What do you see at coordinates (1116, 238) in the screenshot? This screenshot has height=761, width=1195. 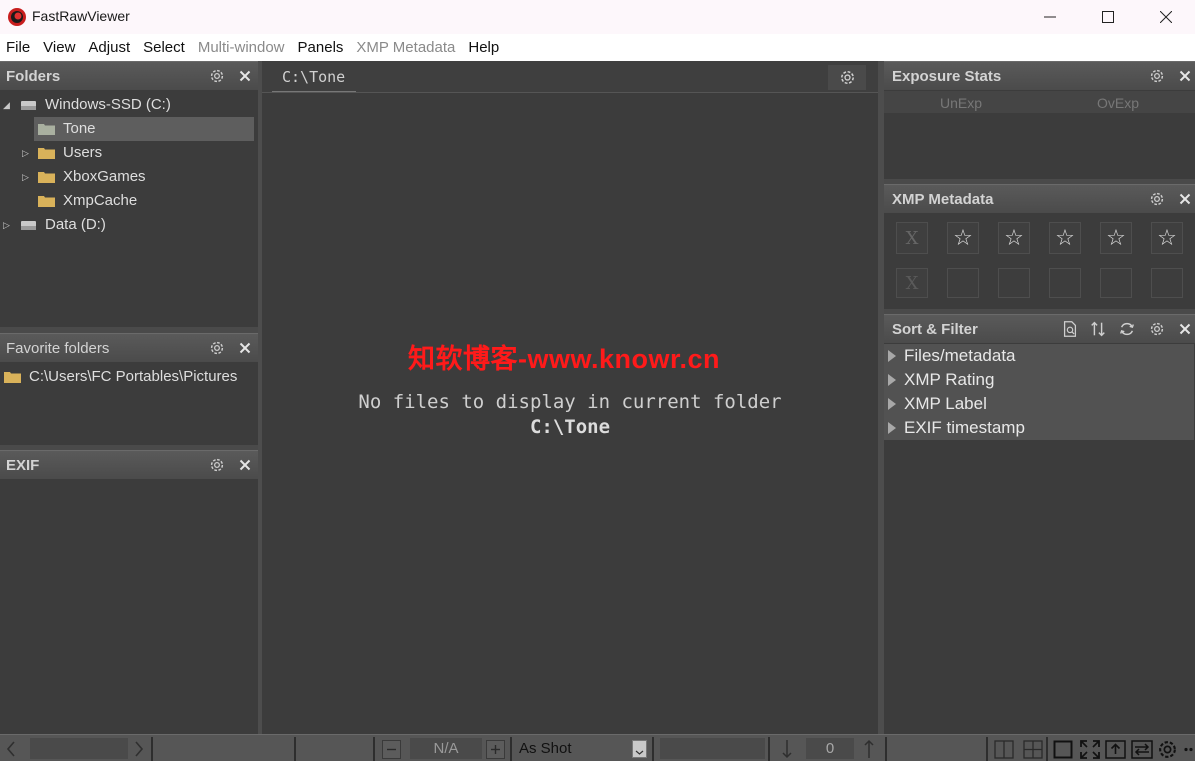 I see `rating-4-star-button: ☆` at bounding box center [1116, 238].